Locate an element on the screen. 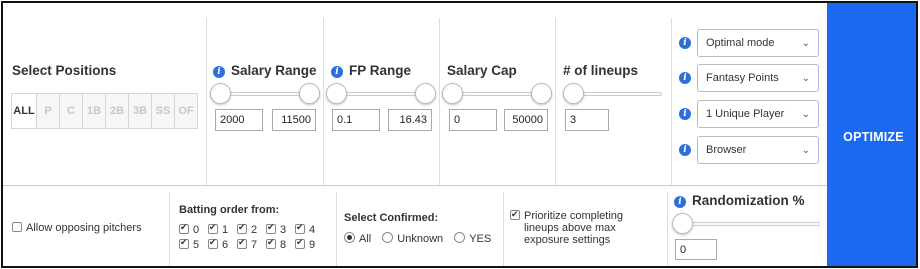 This screenshot has width=920, height=269. batting-order-label: 8 is located at coordinates (283, 245).